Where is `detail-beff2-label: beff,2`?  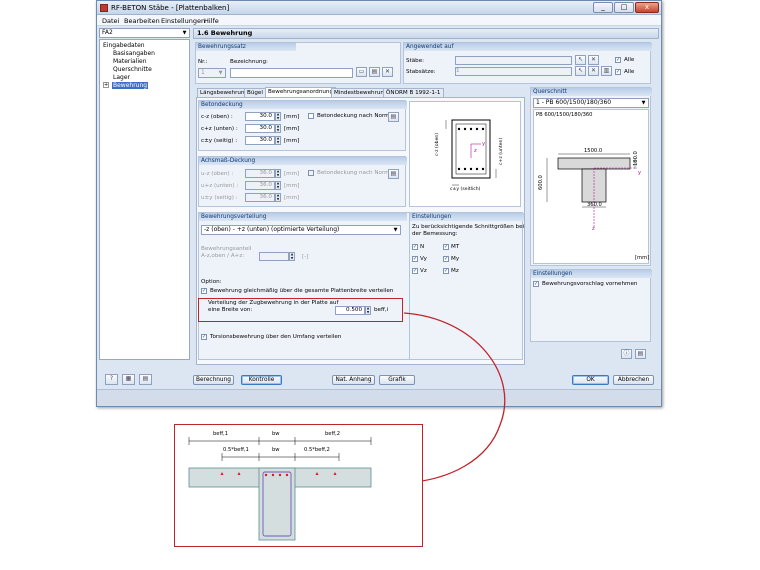
detail-beff2-label: beff,2 is located at coordinates (333, 434).